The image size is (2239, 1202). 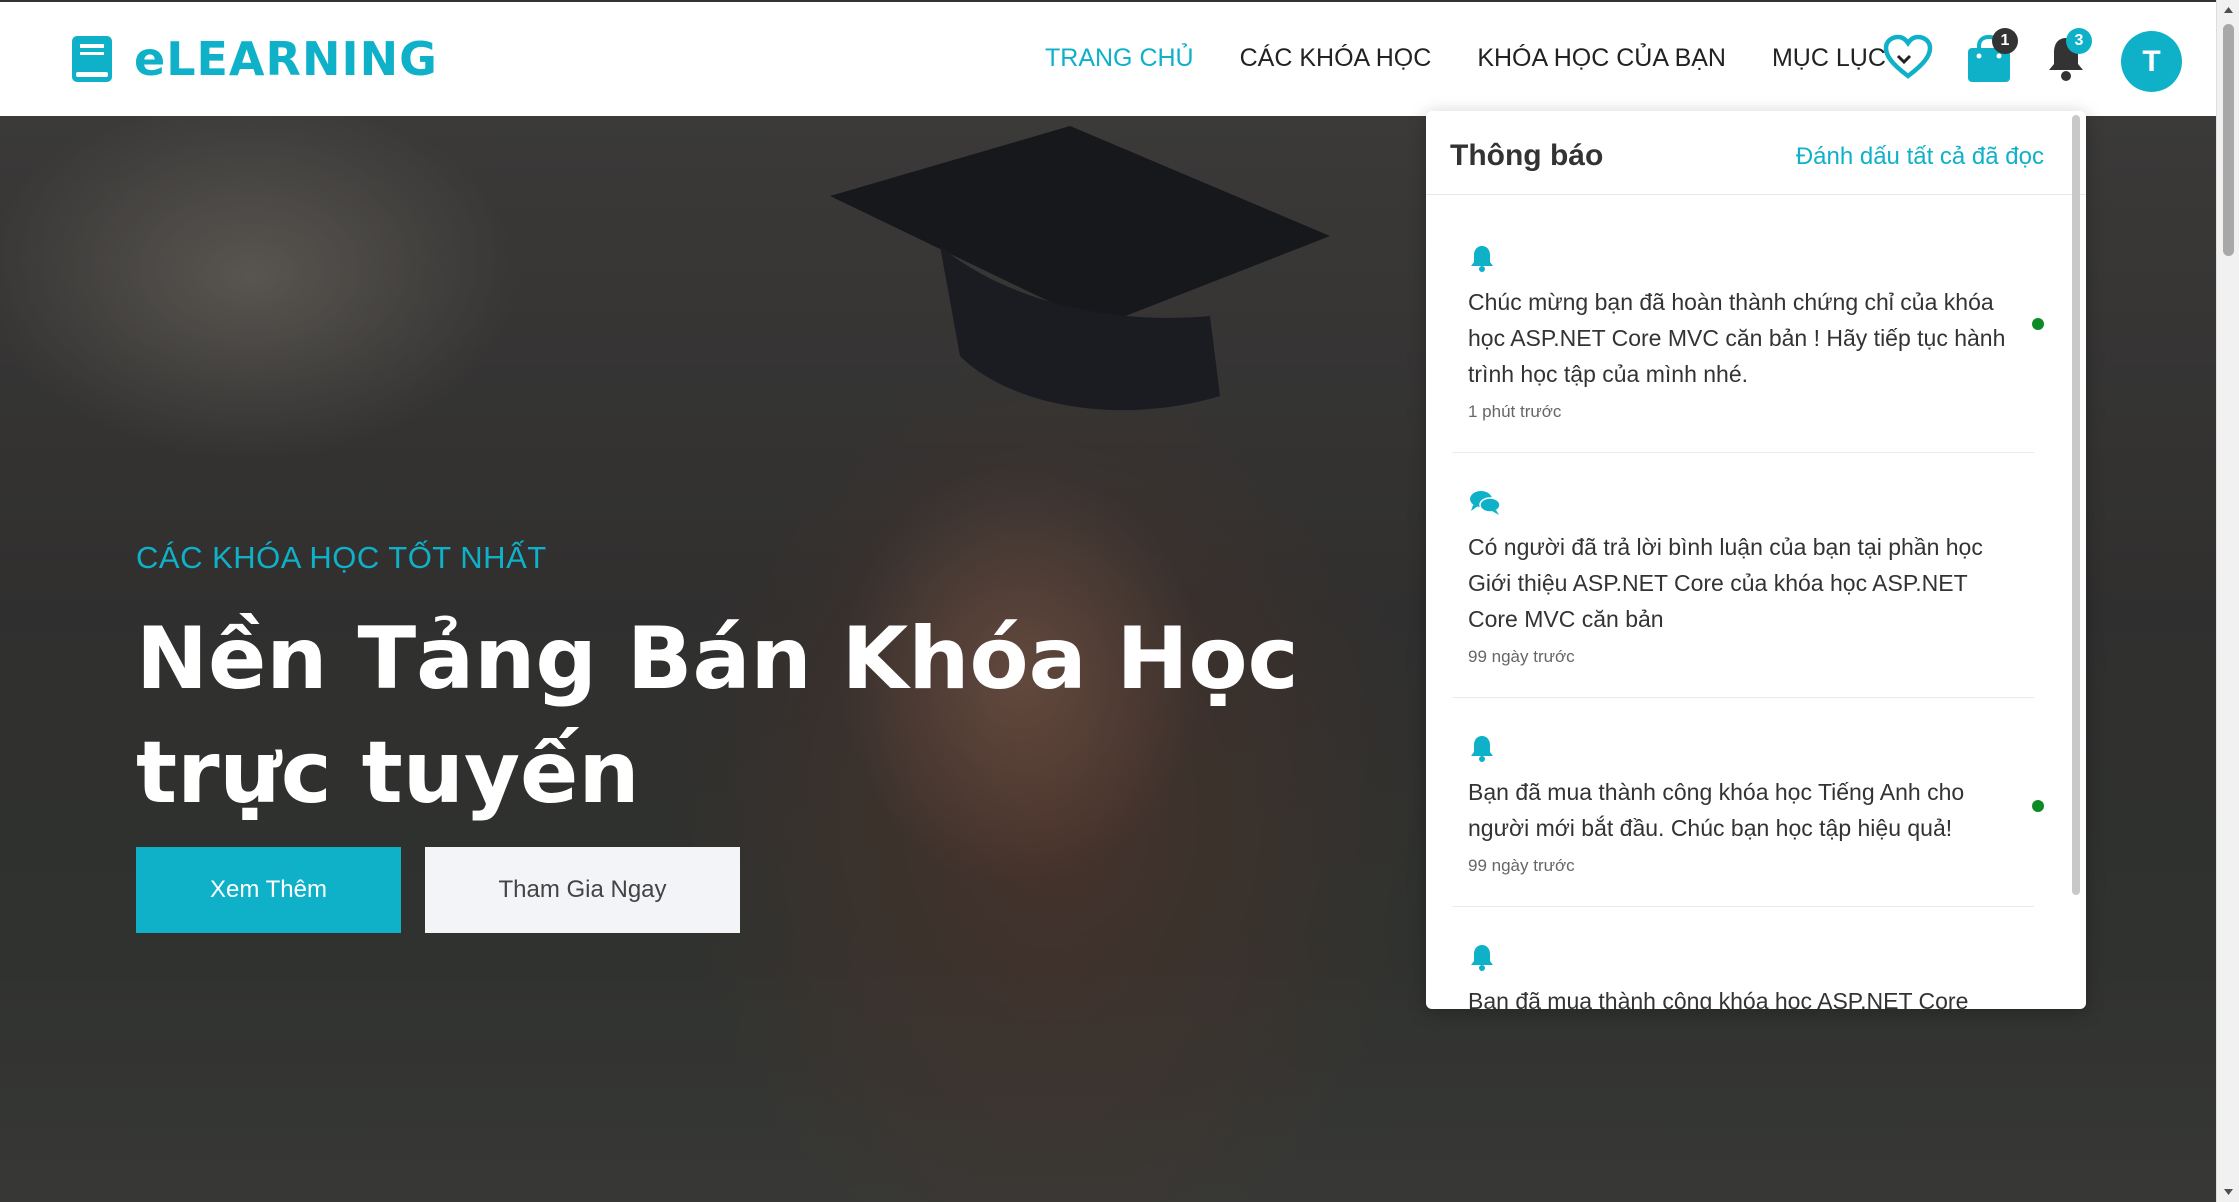 What do you see at coordinates (1828, 58) in the screenshot?
I see `nav-item-menu-label: MỤC LỤC` at bounding box center [1828, 58].